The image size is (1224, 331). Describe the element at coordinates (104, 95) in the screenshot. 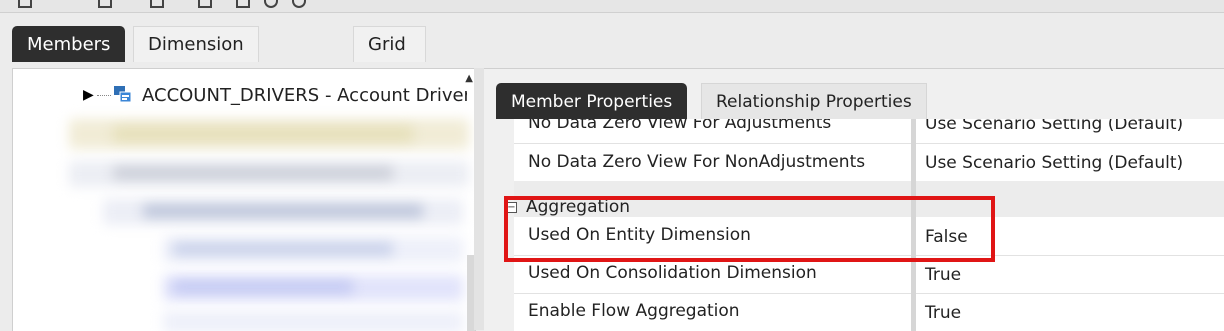

I see `tree-connector` at that location.